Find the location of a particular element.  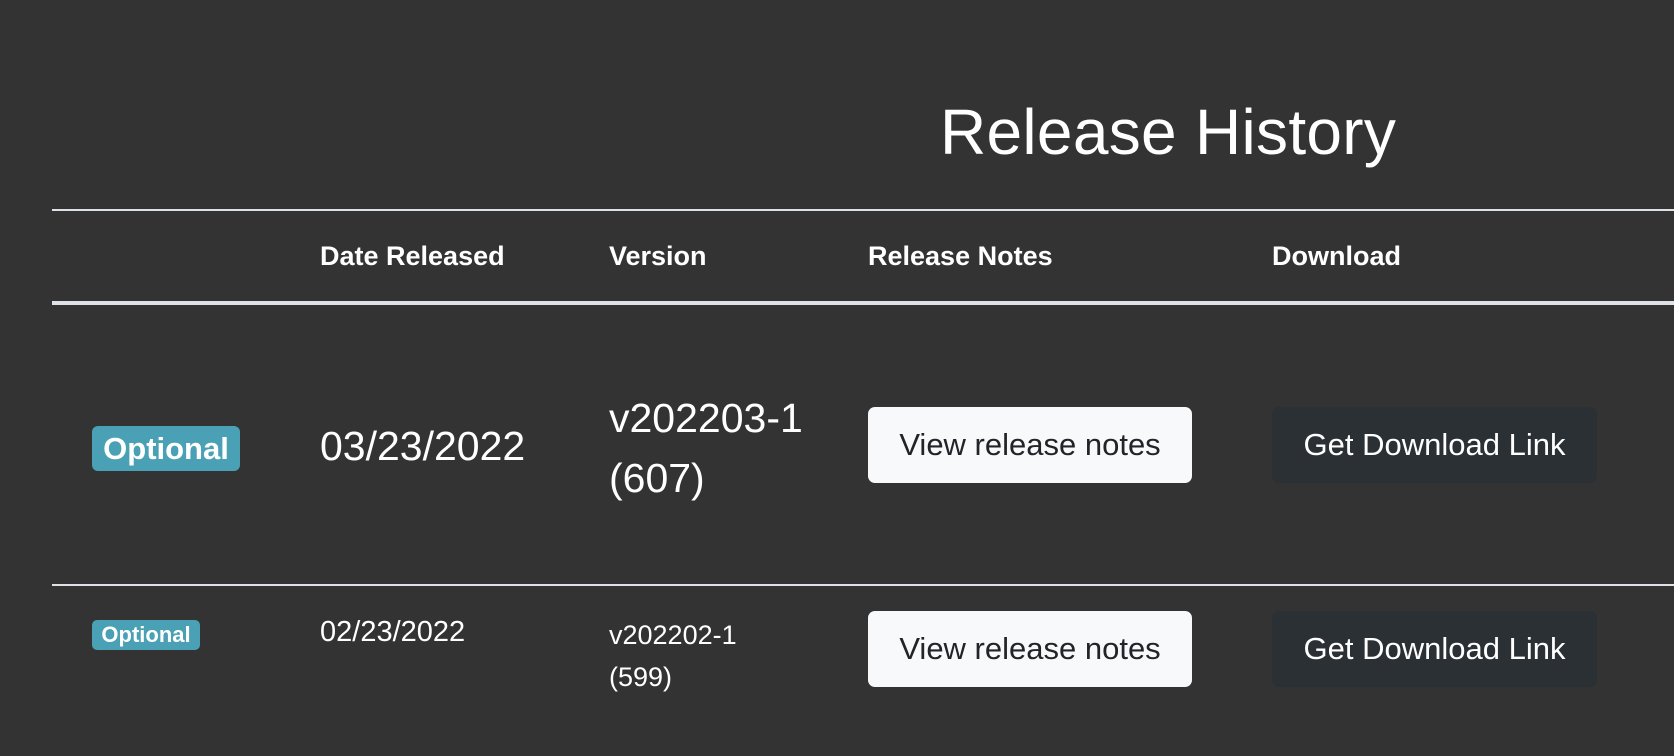

table-header-rule is located at coordinates (863, 303).